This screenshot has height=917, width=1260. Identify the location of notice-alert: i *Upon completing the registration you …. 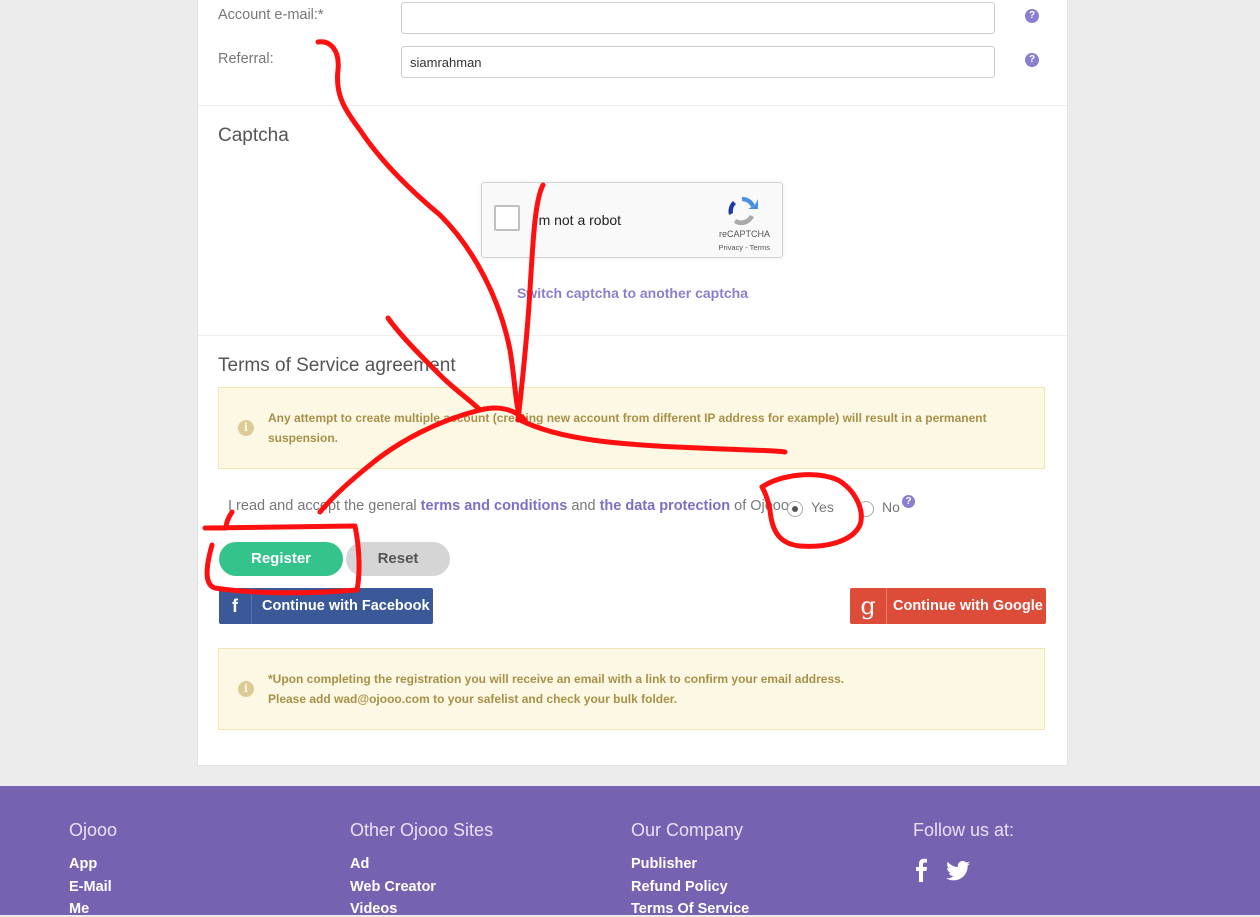
(631, 689).